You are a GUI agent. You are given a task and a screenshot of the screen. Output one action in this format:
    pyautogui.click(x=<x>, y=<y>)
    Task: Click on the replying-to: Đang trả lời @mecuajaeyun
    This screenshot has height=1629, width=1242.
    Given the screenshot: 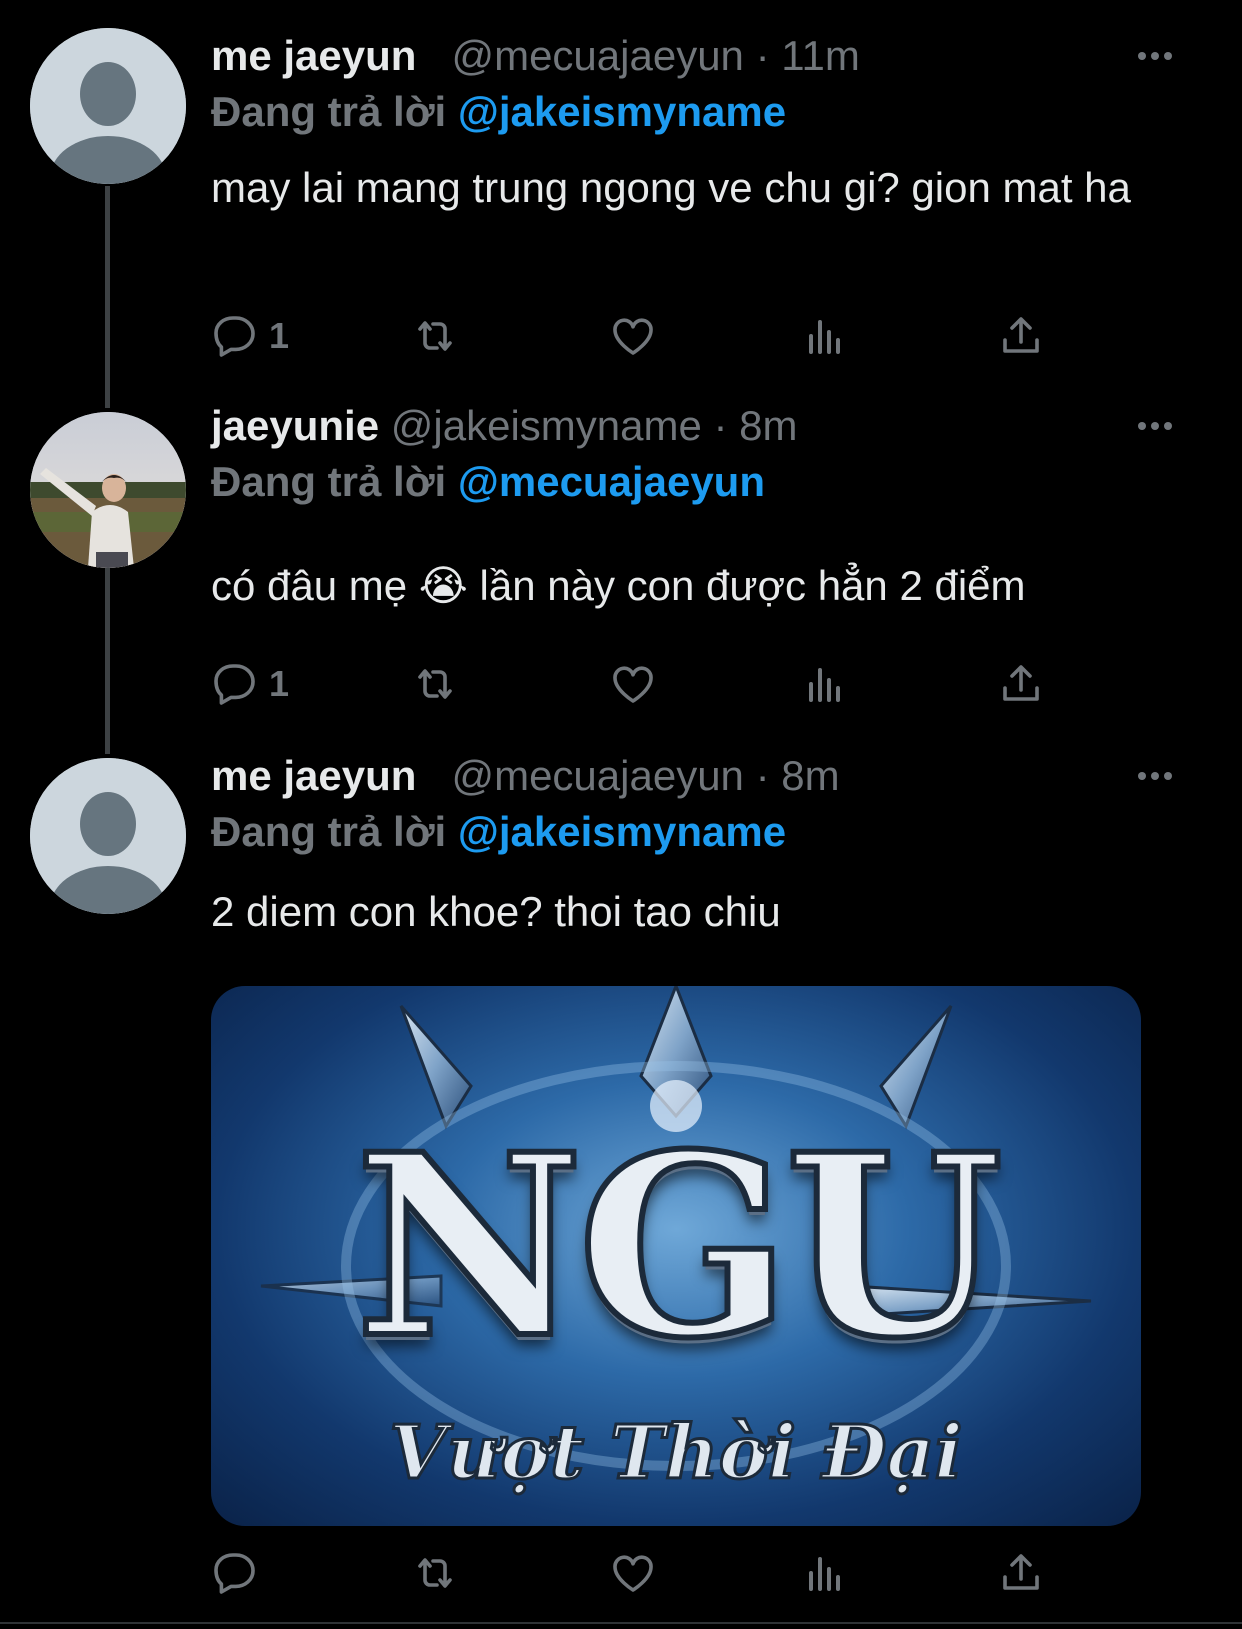 What is the action you would take?
    pyautogui.click(x=488, y=482)
    